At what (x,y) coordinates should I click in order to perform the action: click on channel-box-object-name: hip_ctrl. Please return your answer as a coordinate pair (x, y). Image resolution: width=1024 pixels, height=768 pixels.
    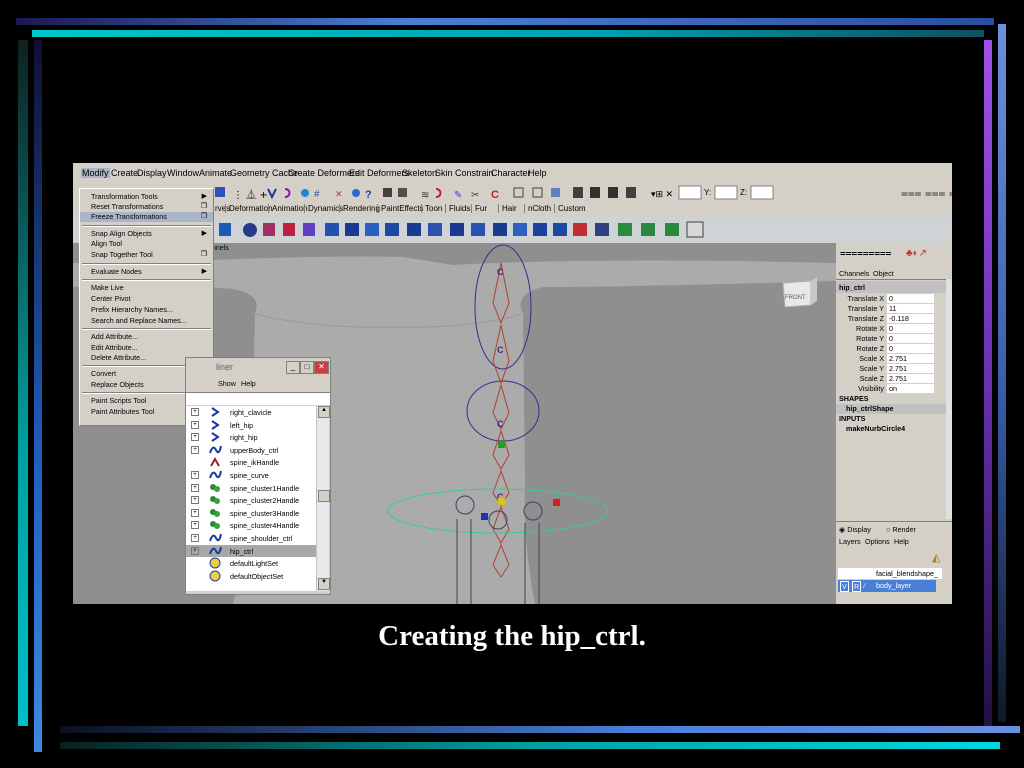
    Looking at the image, I should click on (891, 287).